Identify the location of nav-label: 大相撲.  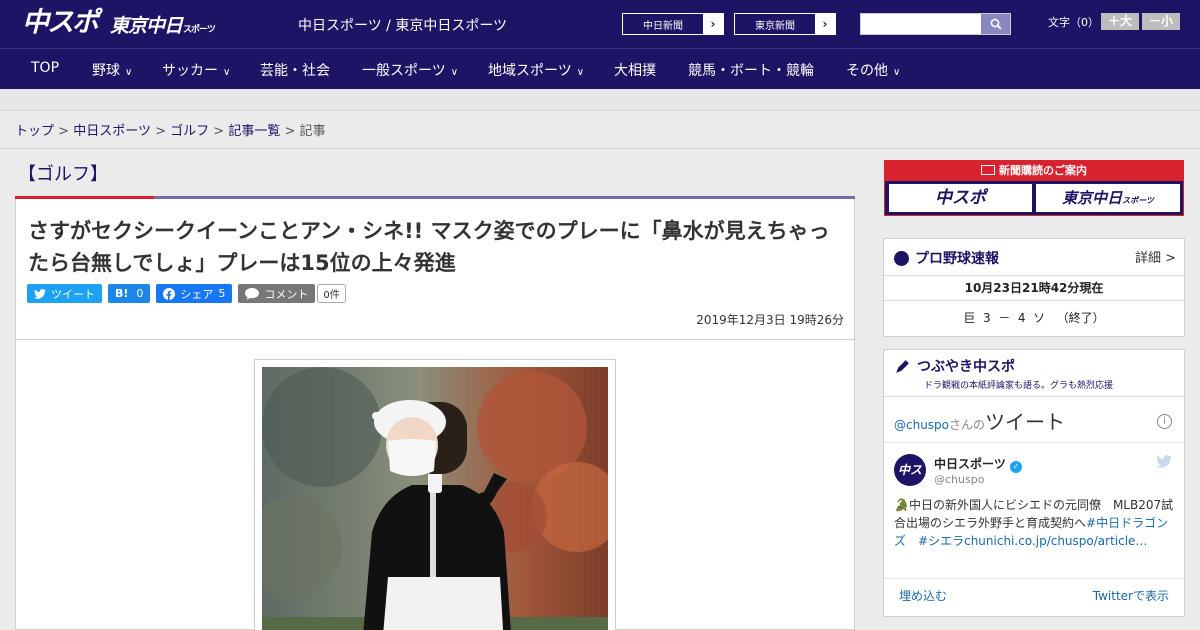
(635, 71).